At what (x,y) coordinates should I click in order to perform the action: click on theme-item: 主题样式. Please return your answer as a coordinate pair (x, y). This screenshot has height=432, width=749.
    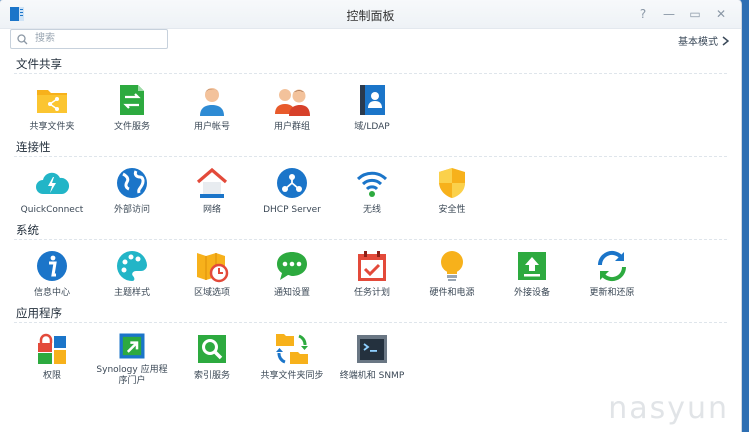
    Looking at the image, I should click on (132, 272).